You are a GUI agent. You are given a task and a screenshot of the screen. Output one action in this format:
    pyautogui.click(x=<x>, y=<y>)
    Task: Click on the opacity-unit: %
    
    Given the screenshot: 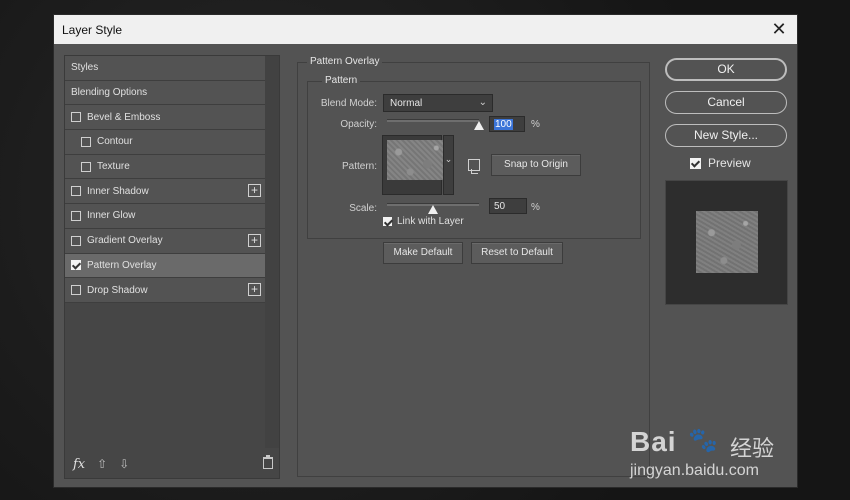 What is the action you would take?
    pyautogui.click(x=535, y=124)
    